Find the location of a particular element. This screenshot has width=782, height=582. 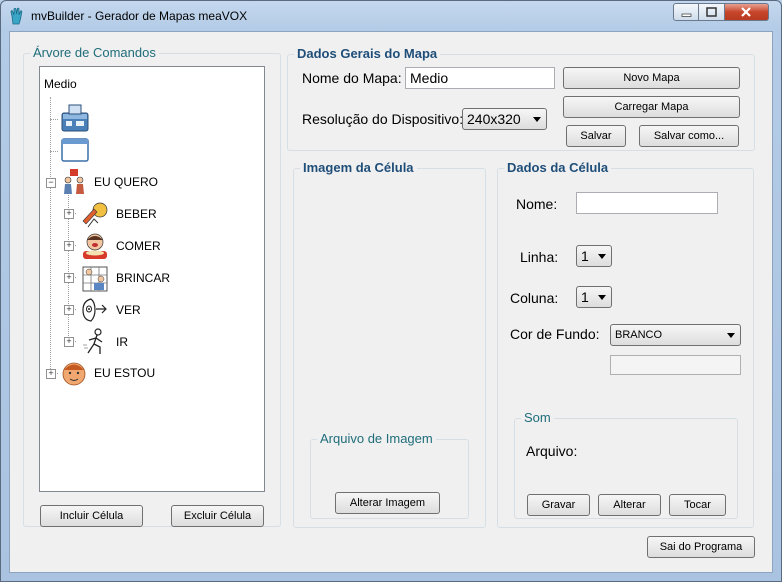

tree-item-eu-estou: EU ESTOU is located at coordinates (107, 373).